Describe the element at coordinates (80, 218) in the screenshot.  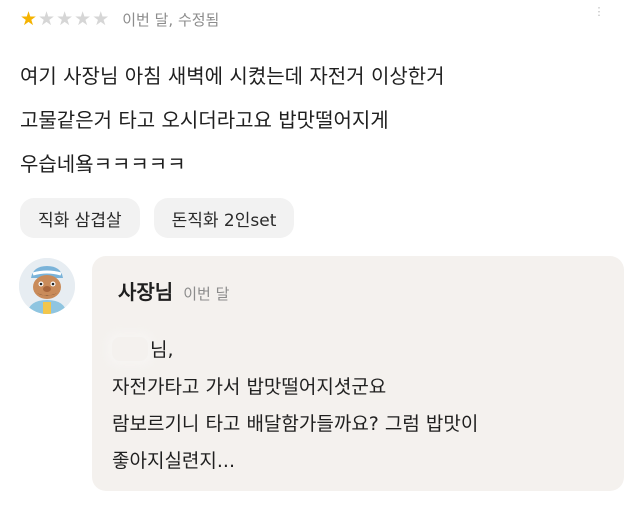
I see `menu-tag: 직화 삼겹살` at that location.